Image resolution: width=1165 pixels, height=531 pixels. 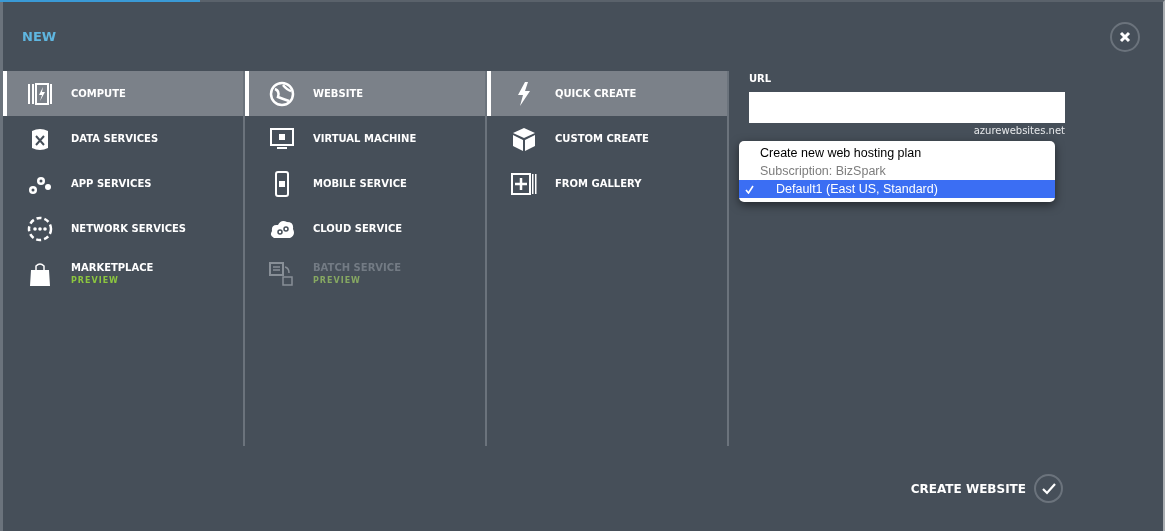 I want to click on menu-item-label: CUSTOM CREATE, so click(x=602, y=138).